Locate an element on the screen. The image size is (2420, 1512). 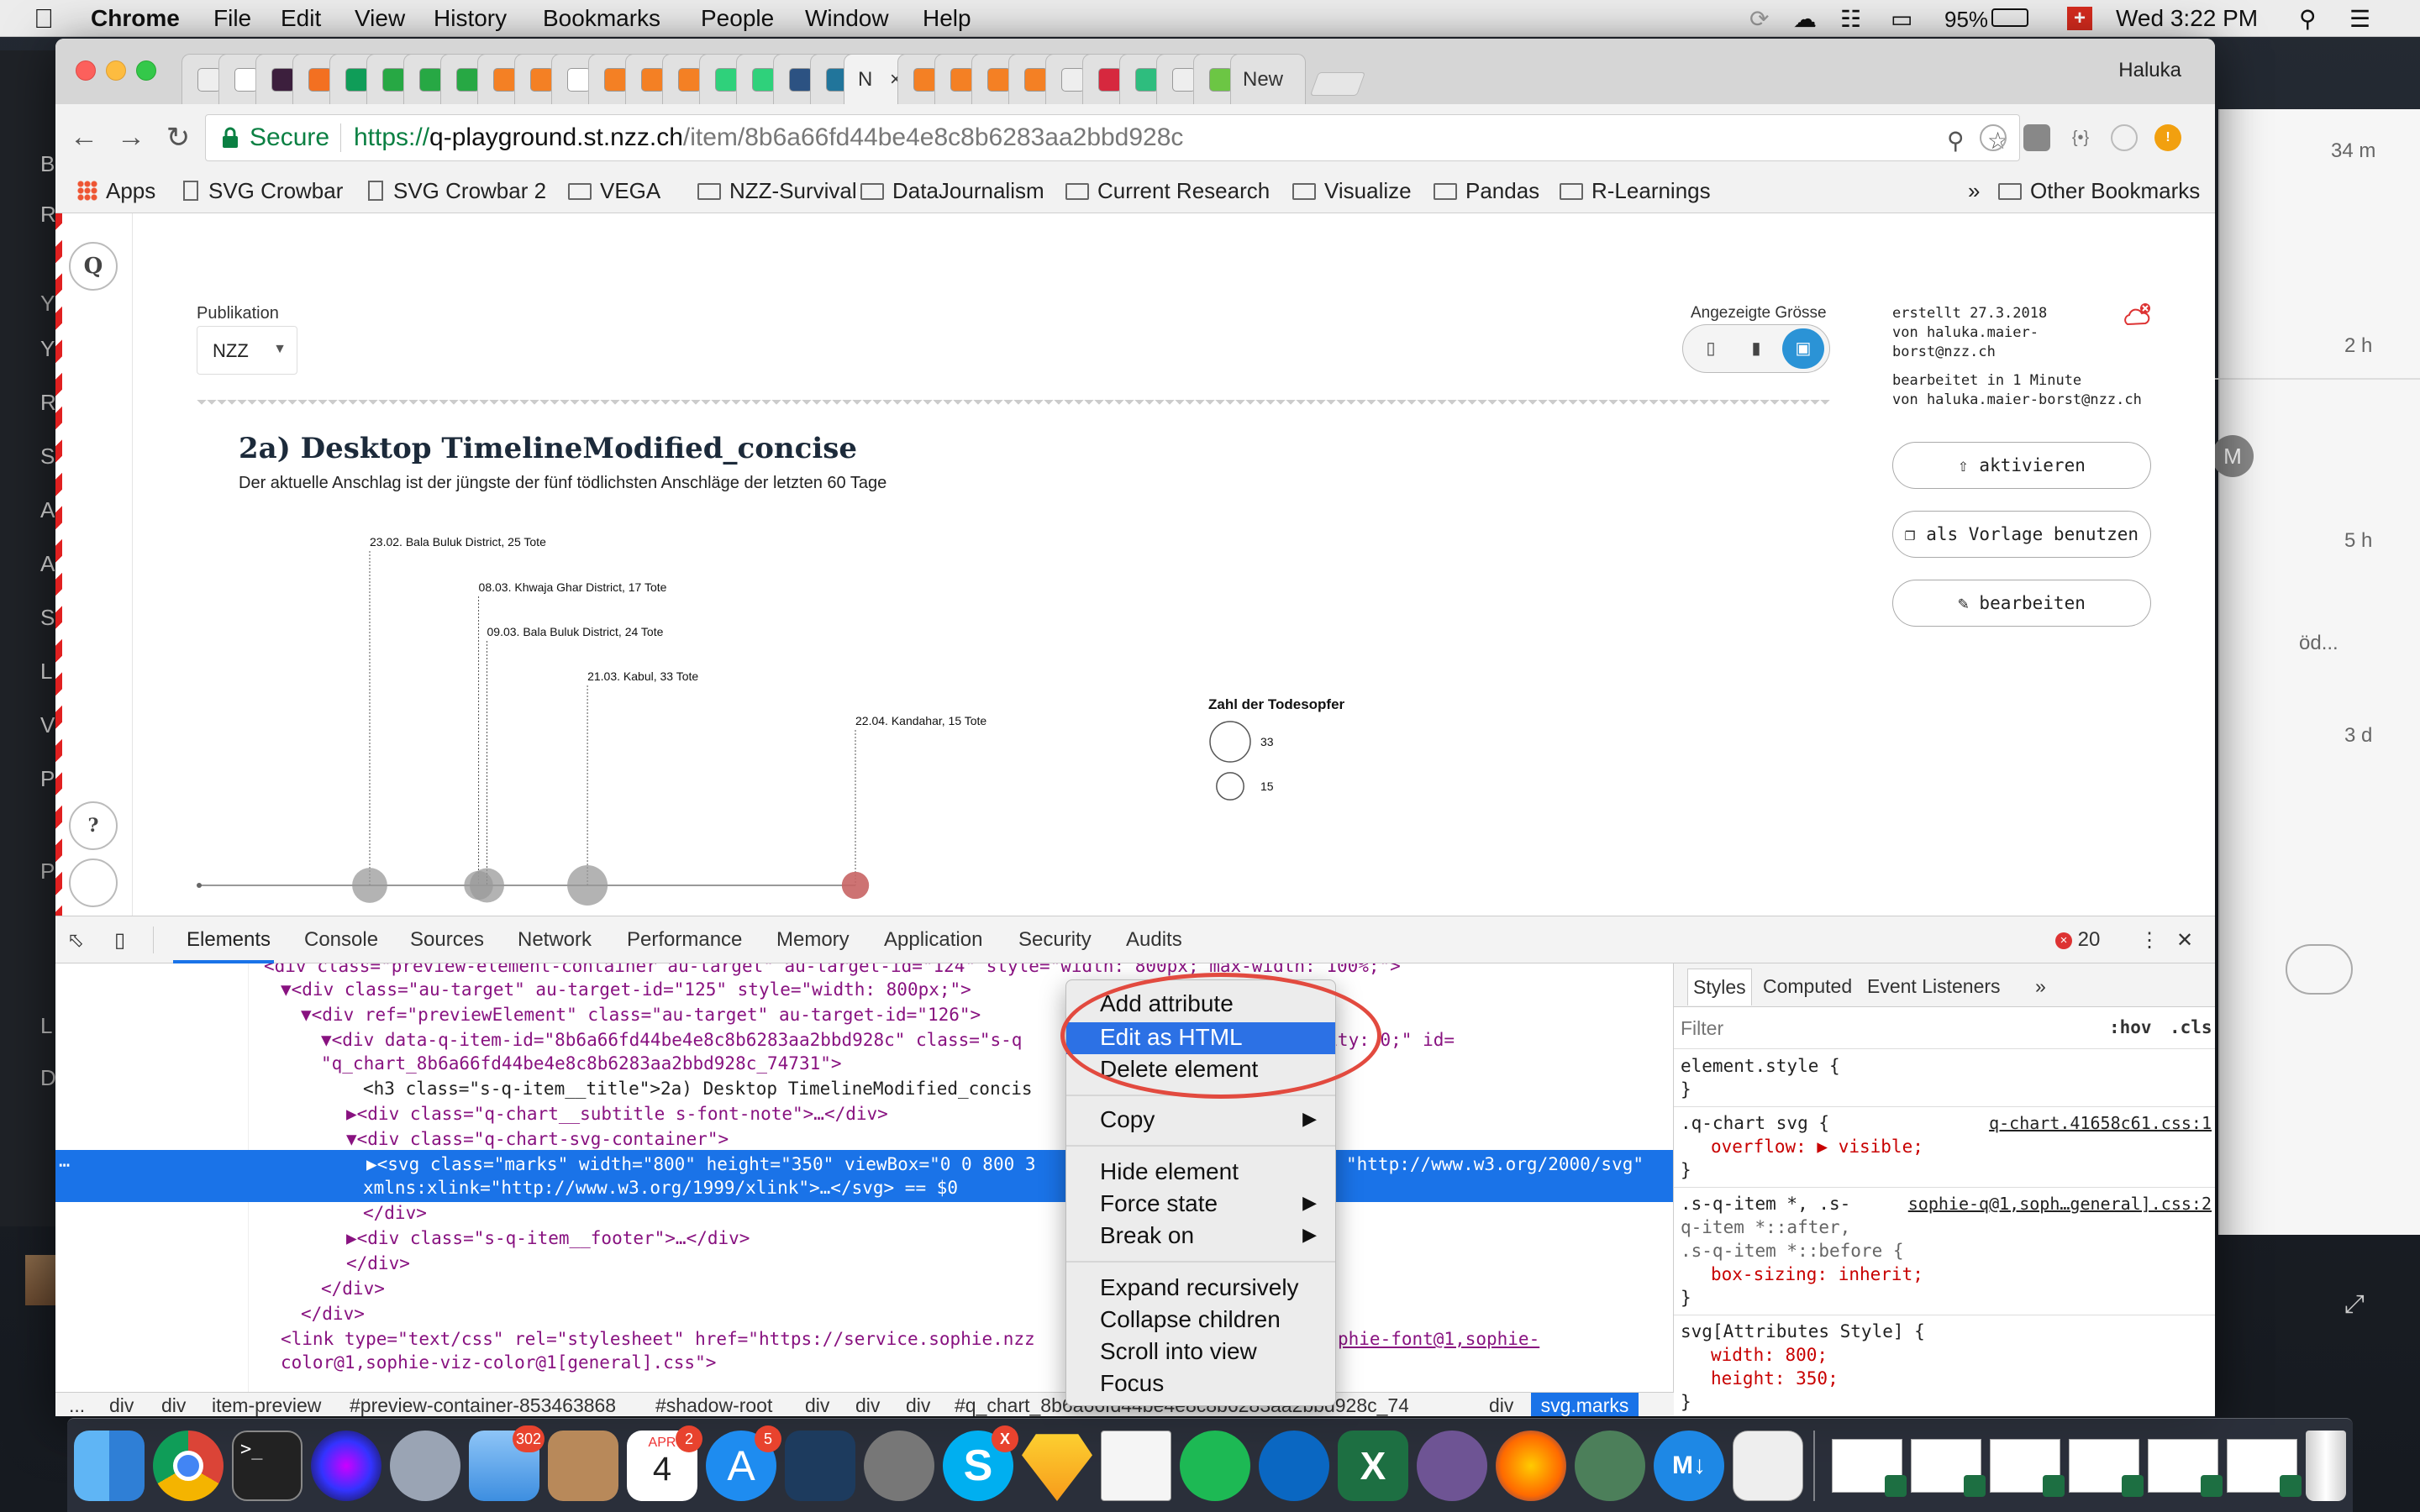
app-name-menu: Chrome is located at coordinates (135, 18).